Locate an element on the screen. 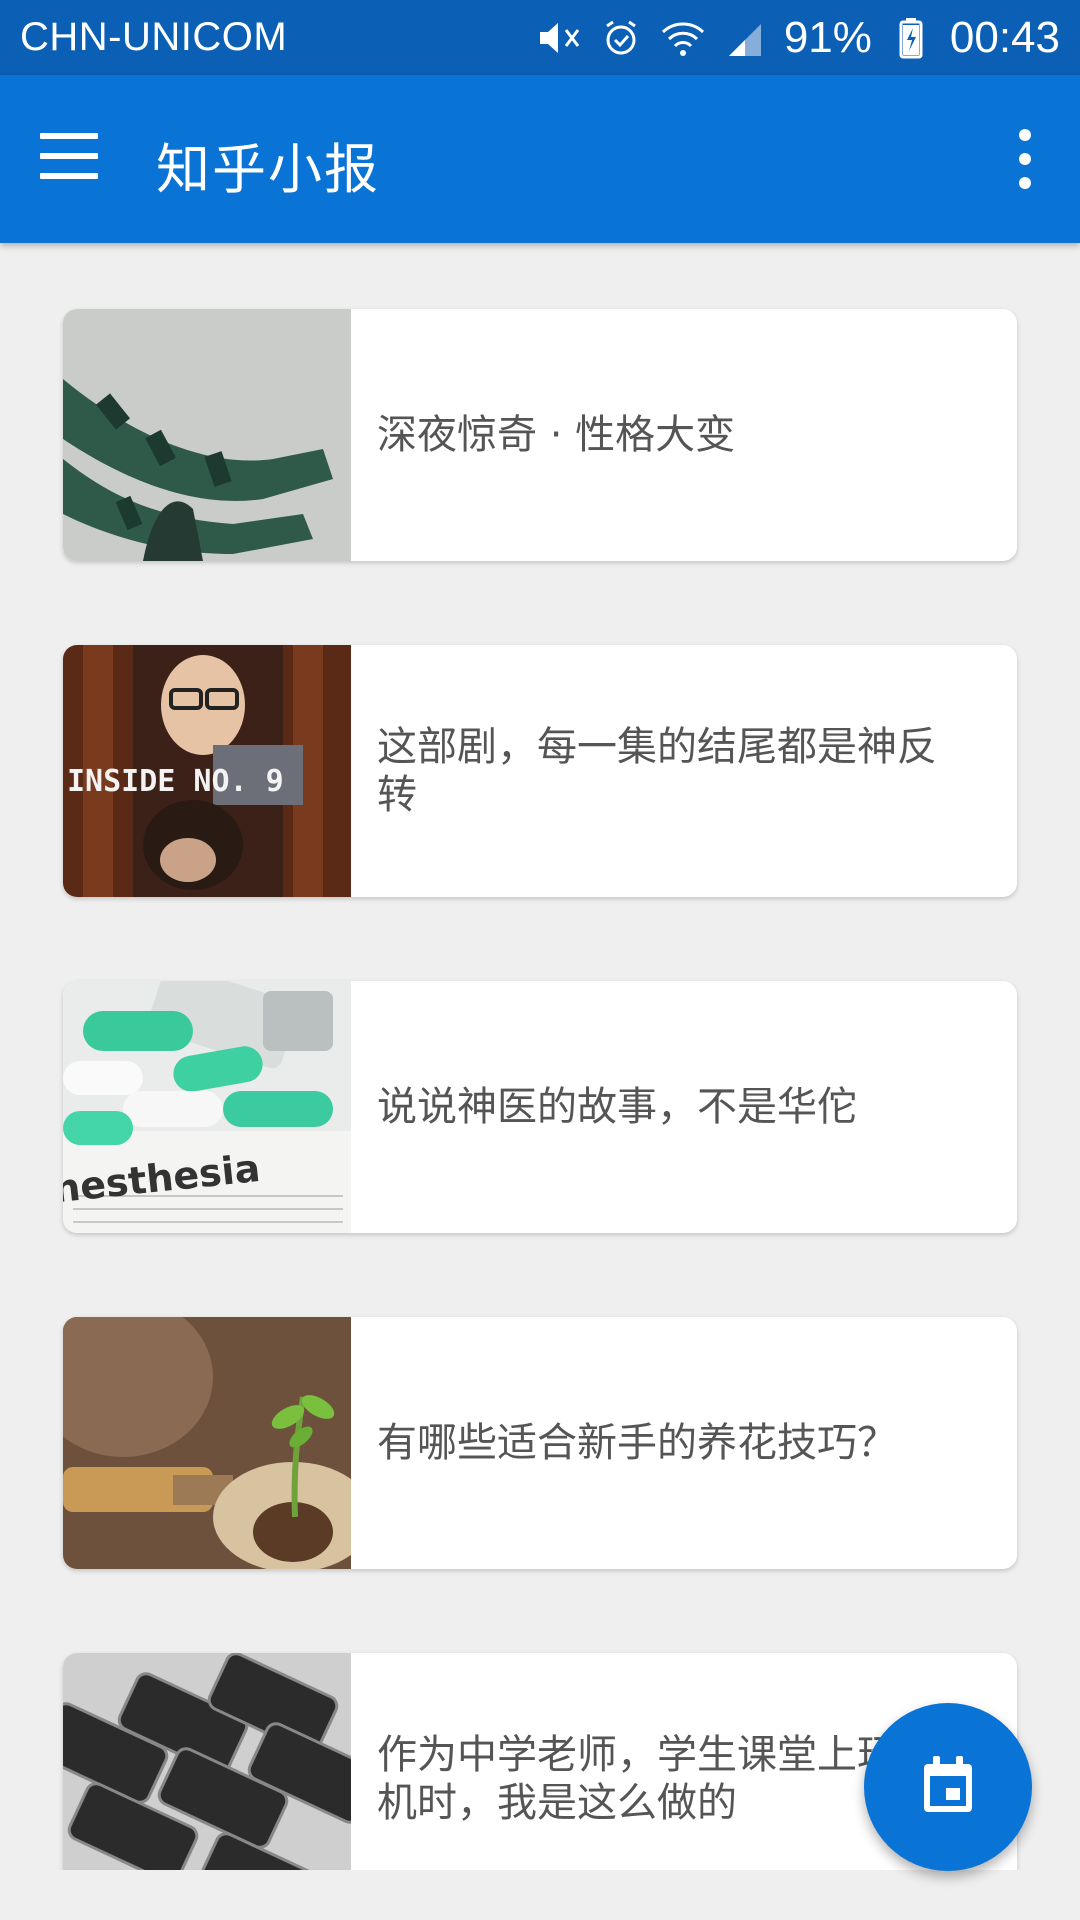 The width and height of the screenshot is (1080, 1920). poster-text: INSIDE NO. 9 is located at coordinates (175, 781).